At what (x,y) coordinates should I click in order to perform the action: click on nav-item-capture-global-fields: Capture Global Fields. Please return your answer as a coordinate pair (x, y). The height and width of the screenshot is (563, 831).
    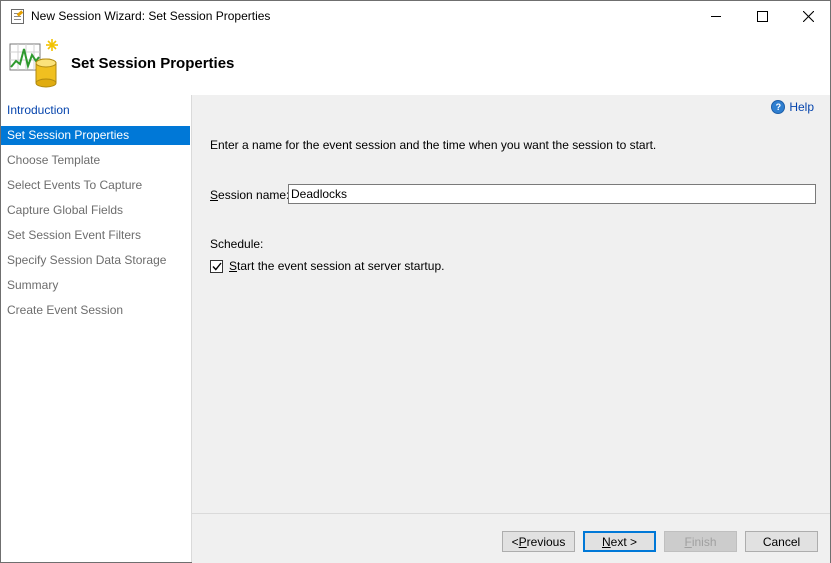
    Looking at the image, I should click on (65, 210).